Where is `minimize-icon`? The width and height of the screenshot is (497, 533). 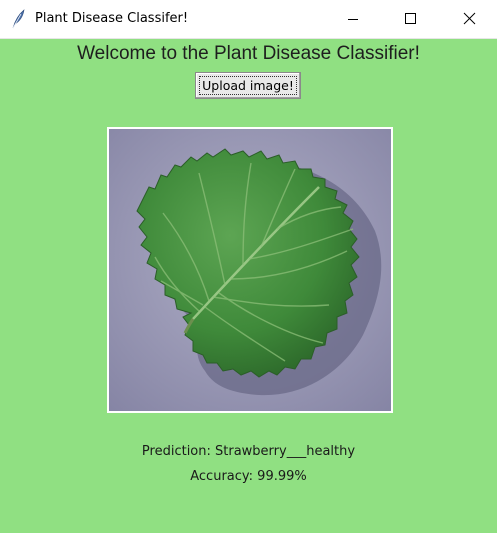
minimize-icon is located at coordinates (353, 19).